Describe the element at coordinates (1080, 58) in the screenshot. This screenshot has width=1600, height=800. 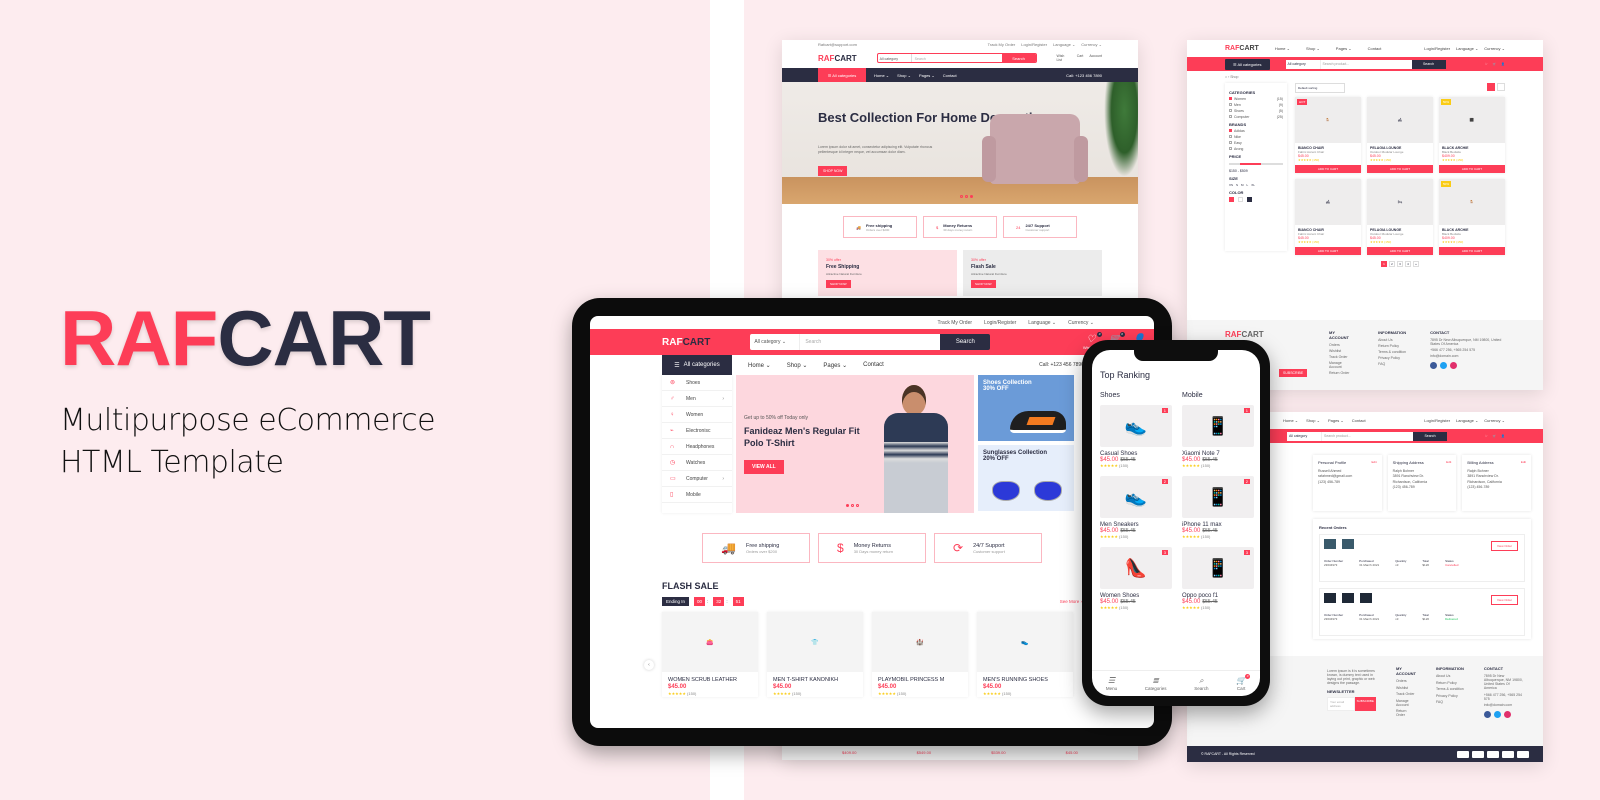
I see `cart-icon: Cart` at that location.